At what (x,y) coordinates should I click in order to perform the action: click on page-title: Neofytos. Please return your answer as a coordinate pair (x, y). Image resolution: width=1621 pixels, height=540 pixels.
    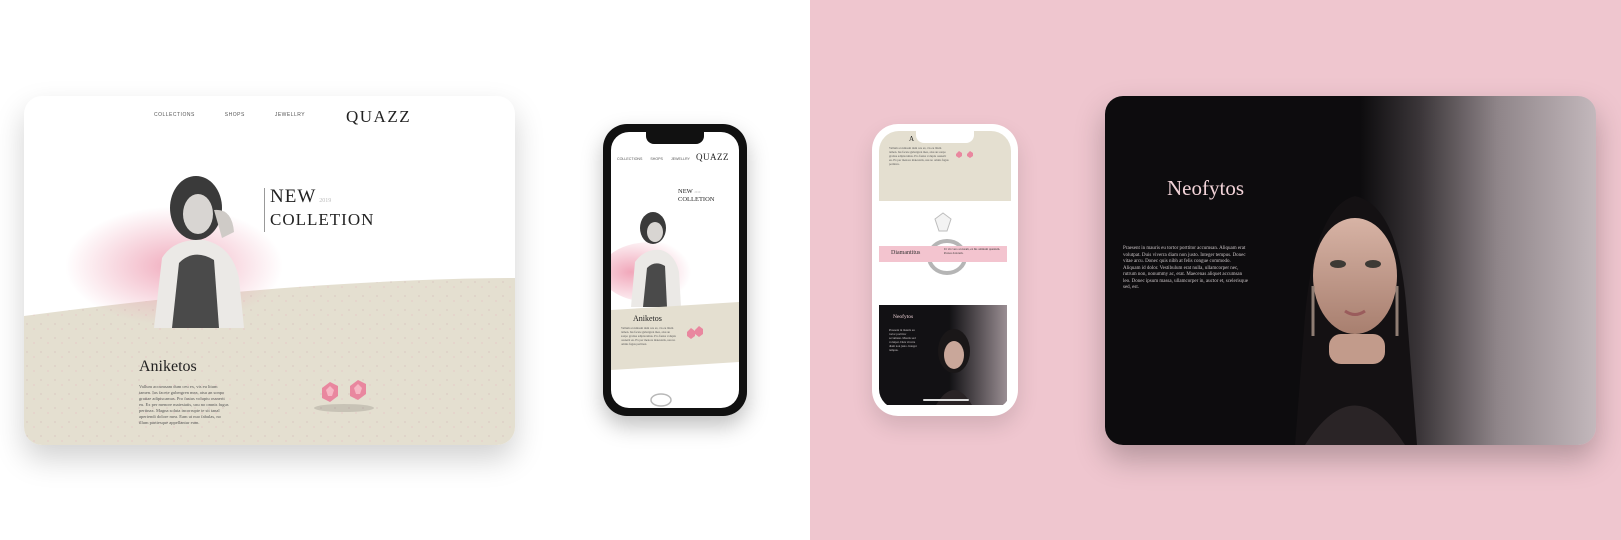
    Looking at the image, I should click on (1205, 188).